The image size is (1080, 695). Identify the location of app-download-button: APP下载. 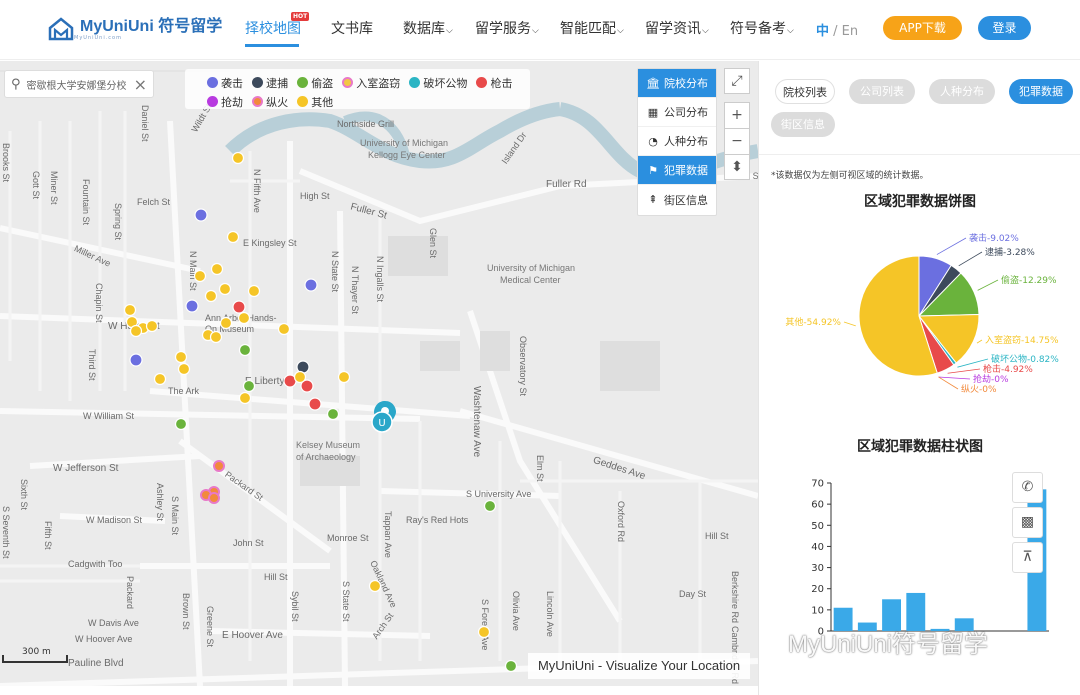
(922, 28).